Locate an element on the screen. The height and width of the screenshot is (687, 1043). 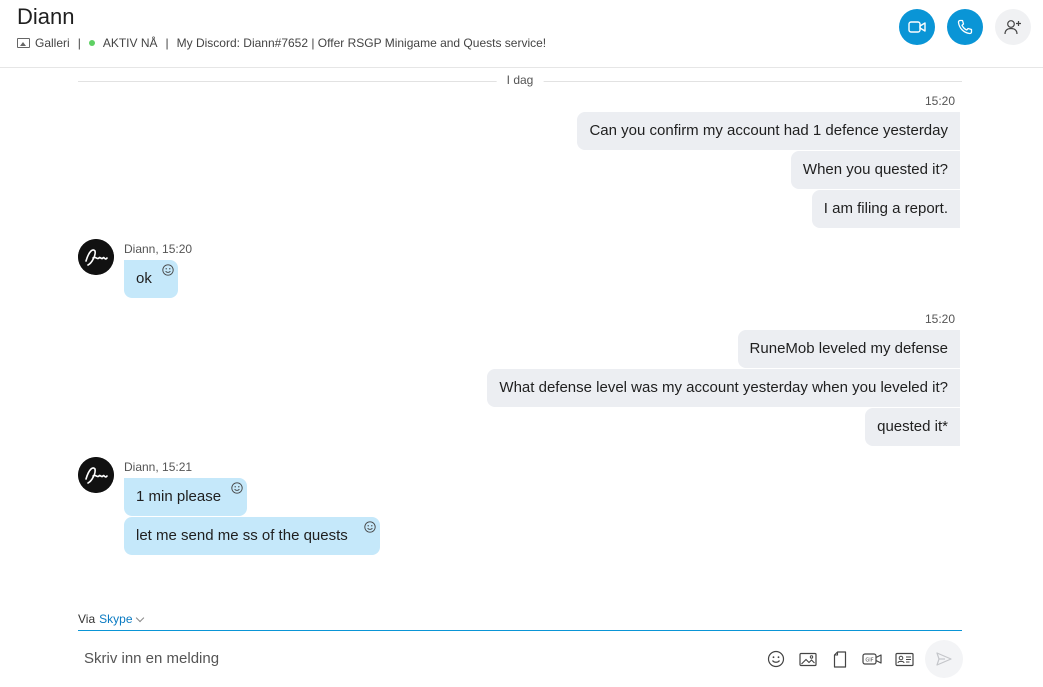
sender-meta: Diann, 15:20 is located at coordinates (158, 249).